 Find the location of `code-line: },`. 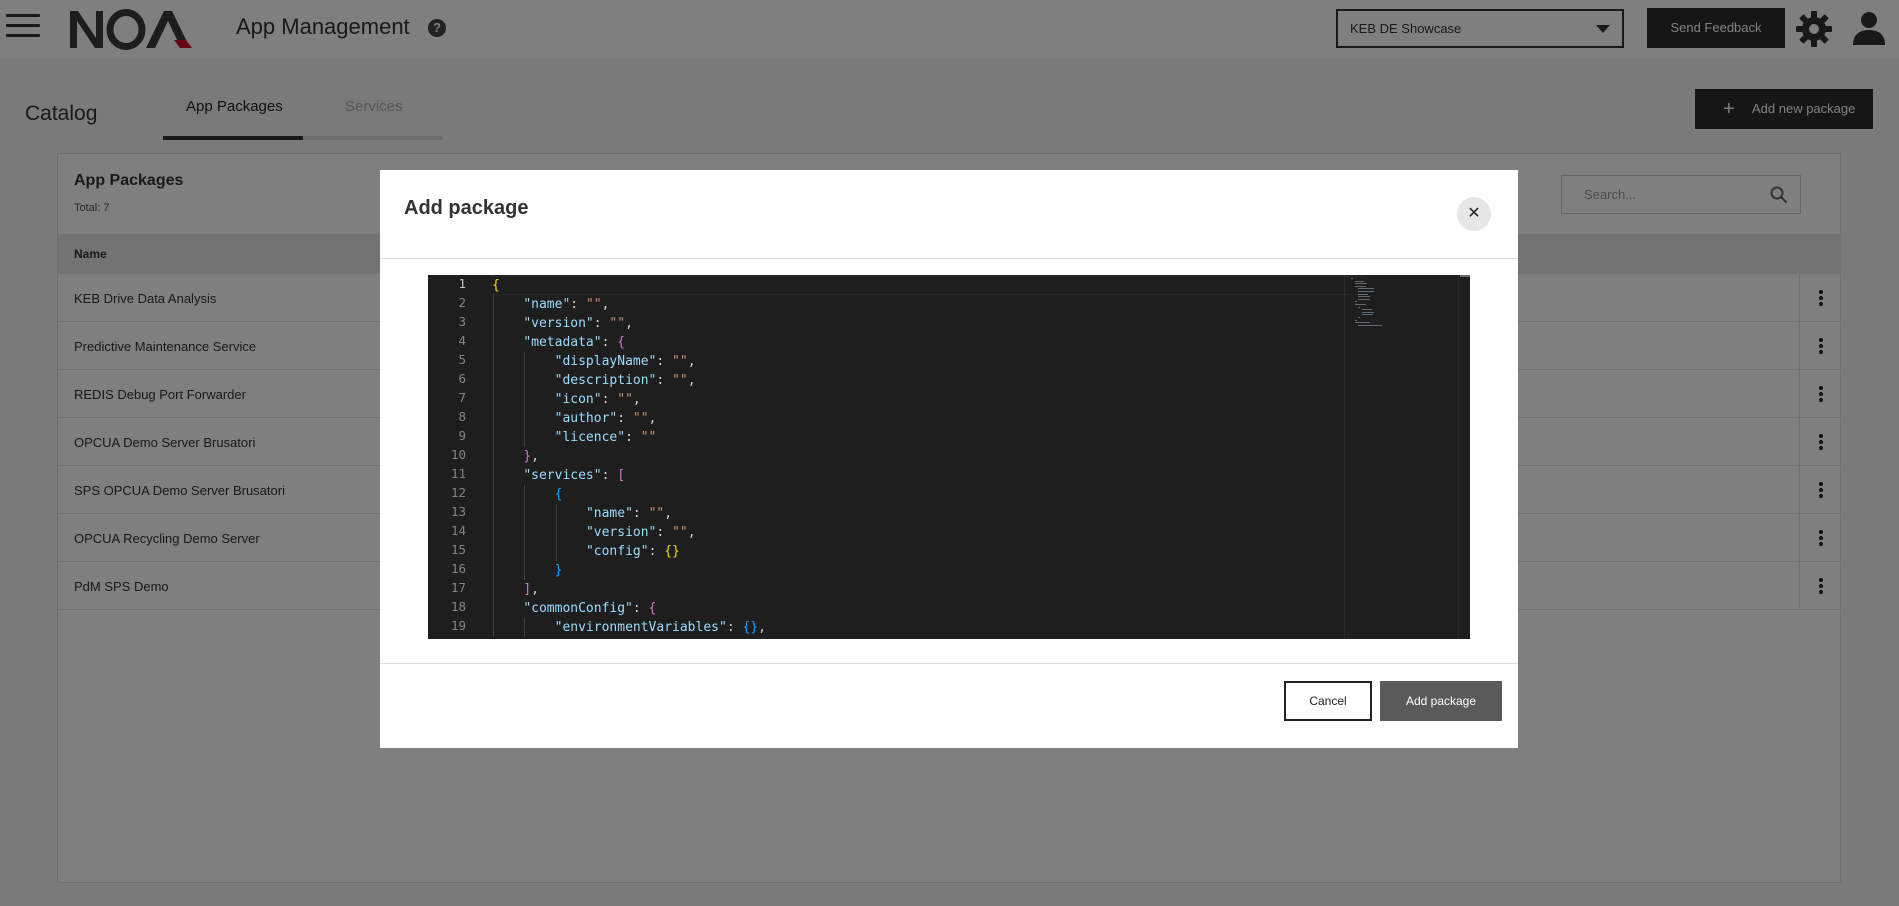

code-line: }, is located at coordinates (531, 456).